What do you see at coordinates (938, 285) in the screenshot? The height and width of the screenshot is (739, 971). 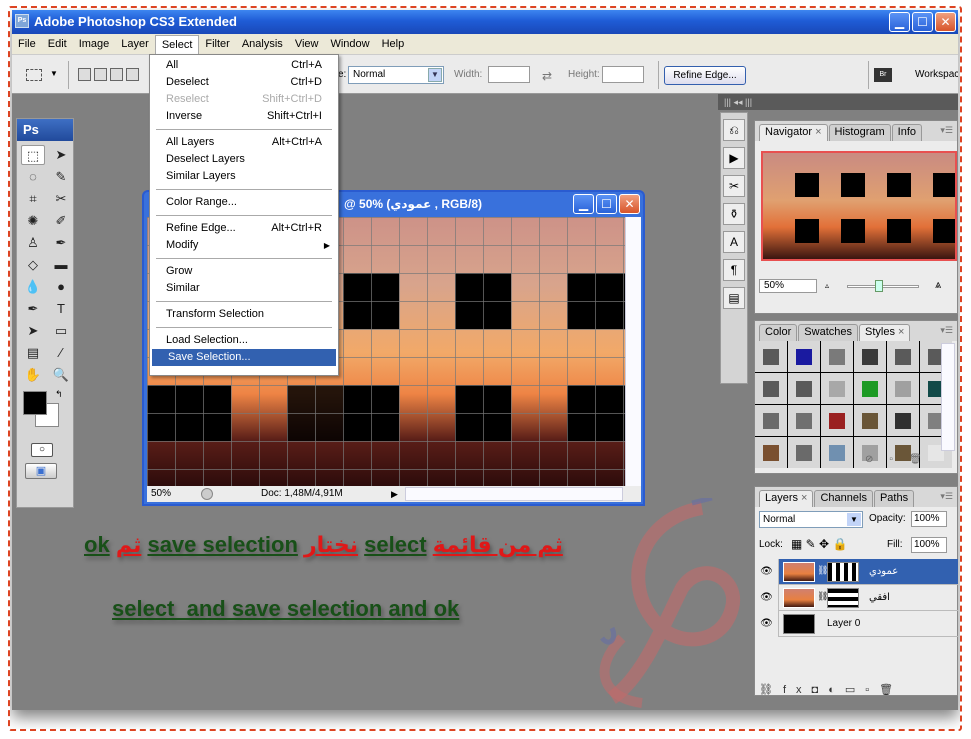 I see `zoom-in-icon: ⩓` at bounding box center [938, 285].